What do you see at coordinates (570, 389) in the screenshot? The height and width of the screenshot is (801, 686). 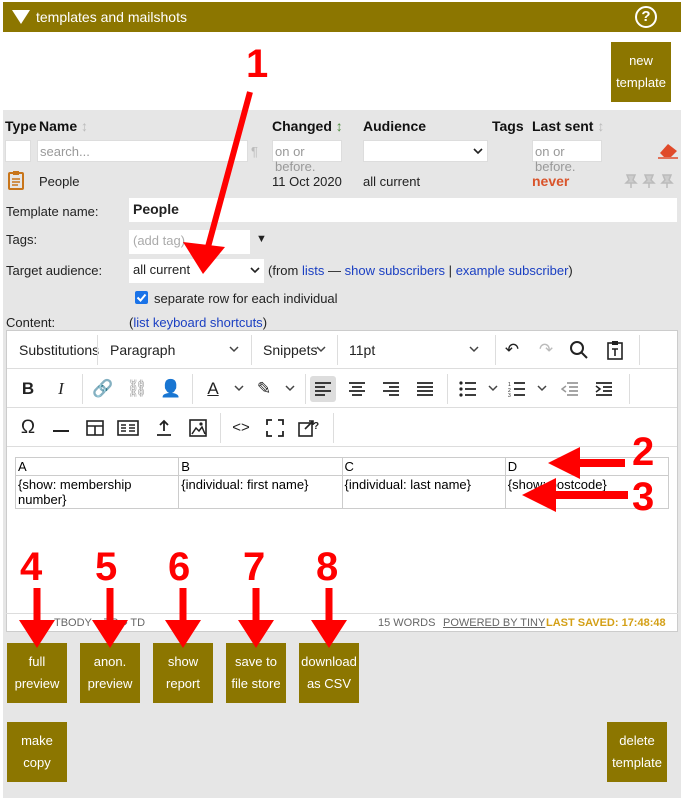 I see `outdent-icon` at bounding box center [570, 389].